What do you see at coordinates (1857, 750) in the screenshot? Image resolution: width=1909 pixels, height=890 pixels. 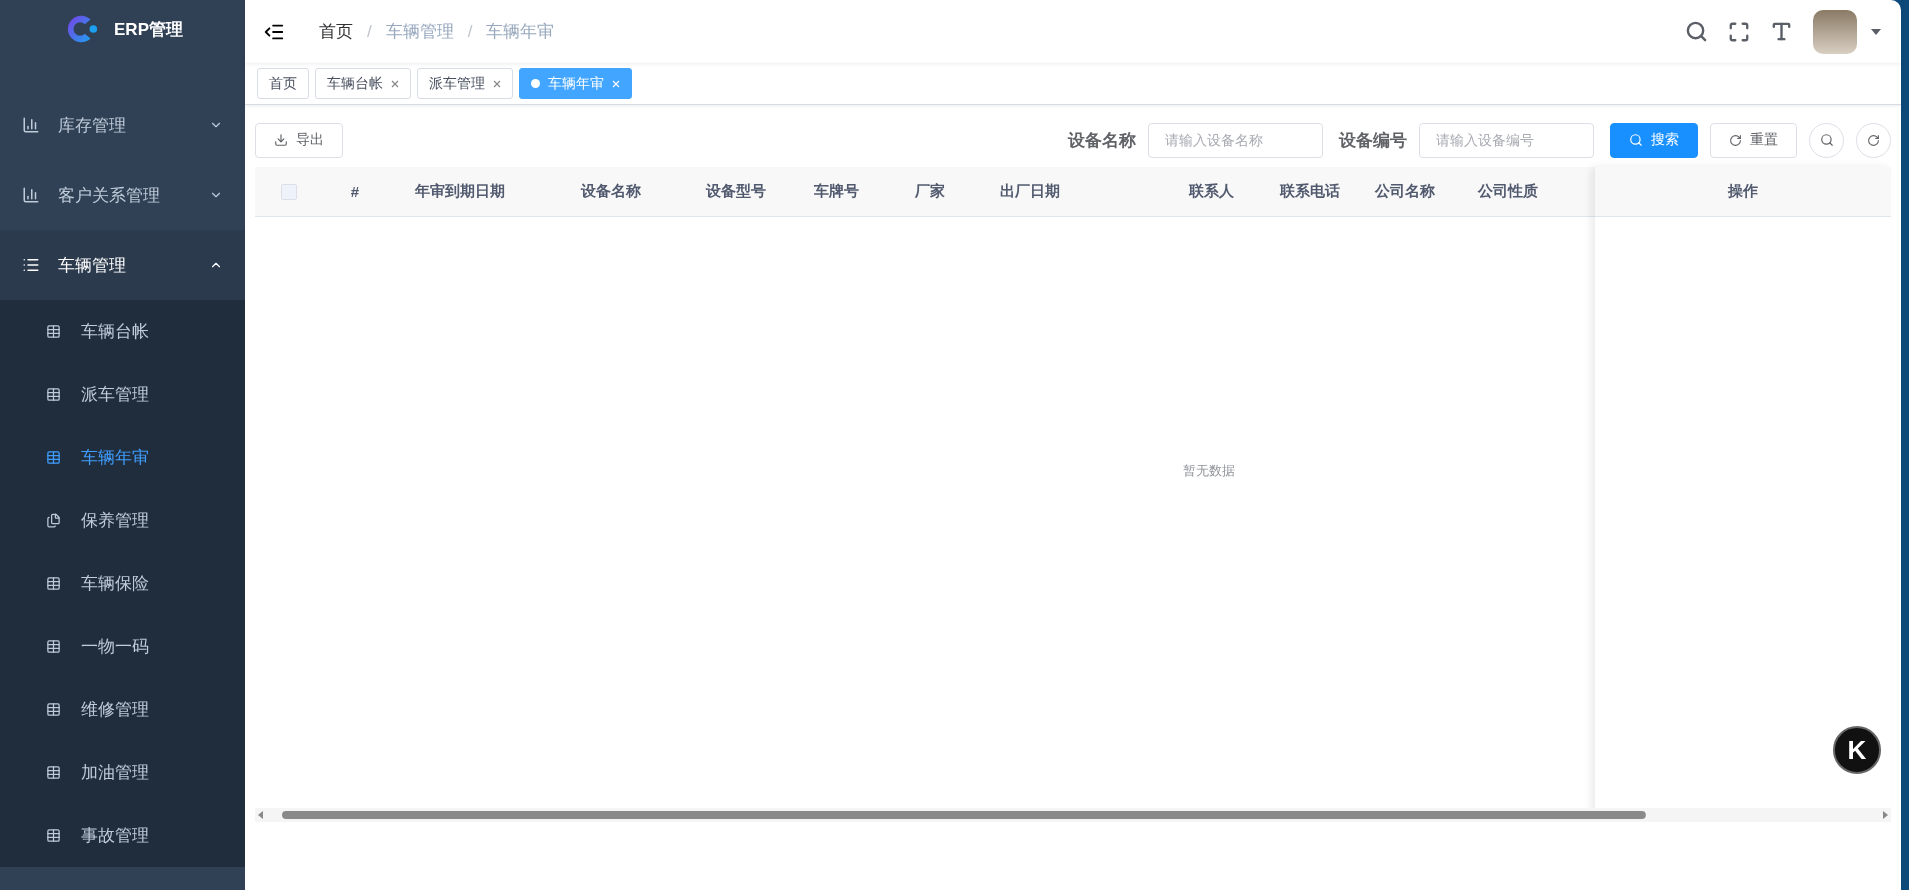 I see `floating-badge: K` at bounding box center [1857, 750].